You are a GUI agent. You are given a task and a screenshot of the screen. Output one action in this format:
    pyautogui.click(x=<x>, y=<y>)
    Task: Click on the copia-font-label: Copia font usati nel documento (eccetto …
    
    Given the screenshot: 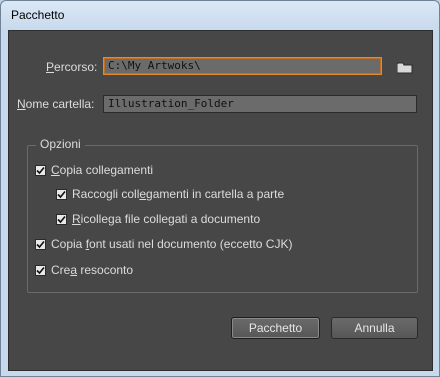 What is the action you would take?
    pyautogui.click(x=172, y=244)
    